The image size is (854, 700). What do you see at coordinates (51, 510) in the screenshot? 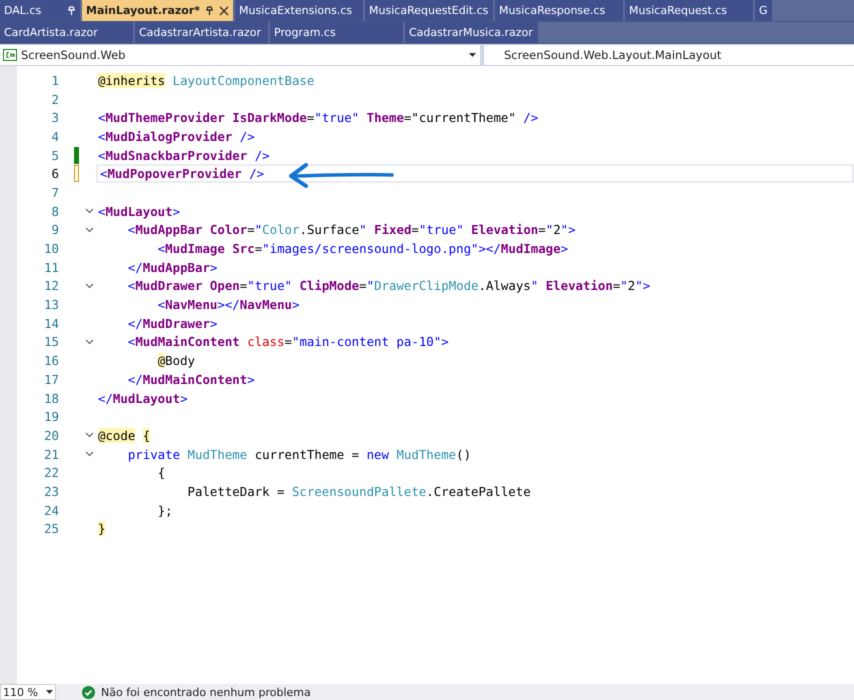
I see `line-number: 24` at bounding box center [51, 510].